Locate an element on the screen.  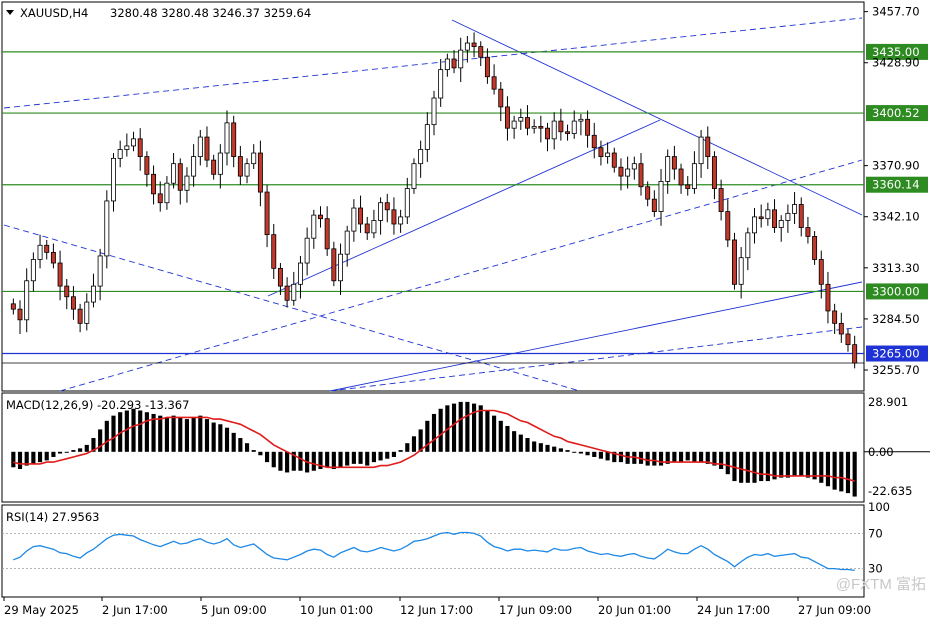
macd-label: MACD(12,26,9) -20.293 -13.367 is located at coordinates (97, 405).